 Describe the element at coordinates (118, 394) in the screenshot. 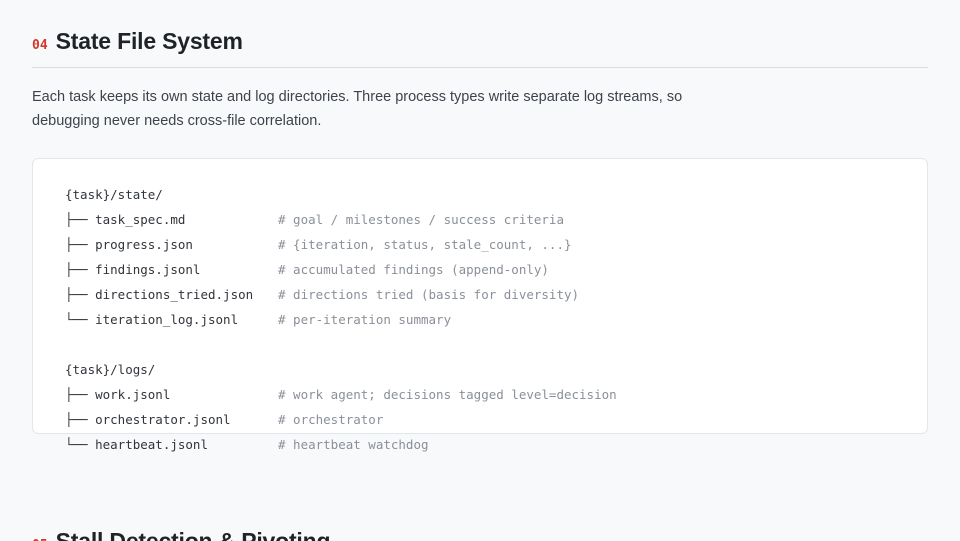

I see `tree-path: ├── work.jsonl` at that location.